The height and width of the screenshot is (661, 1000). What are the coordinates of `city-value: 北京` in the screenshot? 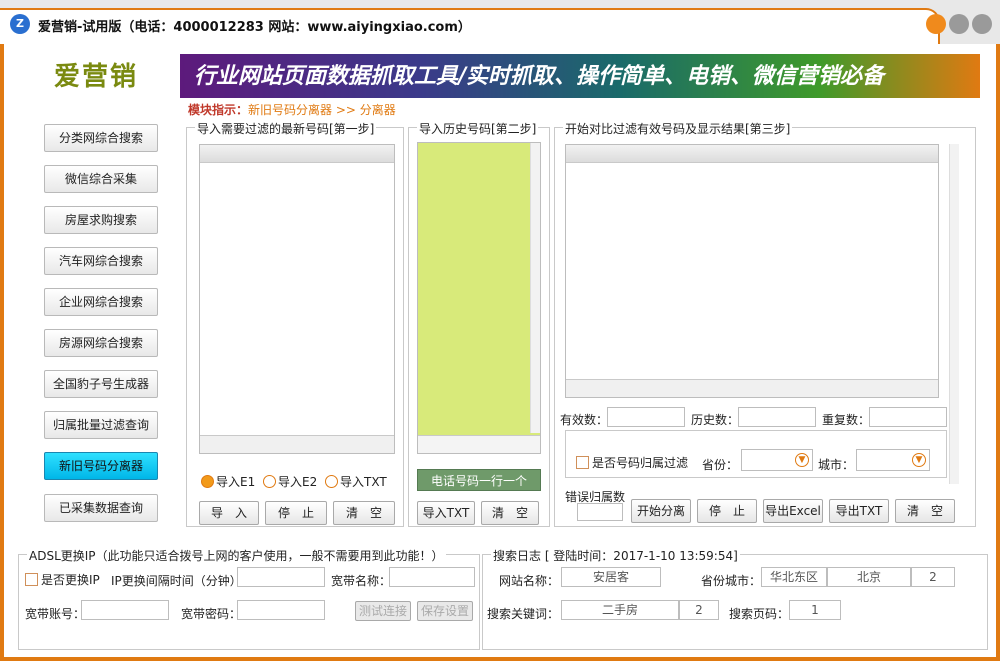 It's located at (869, 577).